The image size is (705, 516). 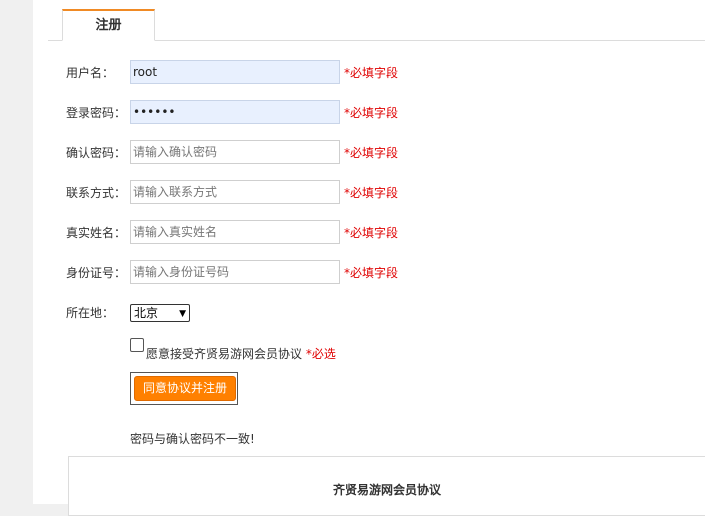 I want to click on real-name-required-note: *必填字段, so click(x=371, y=233).